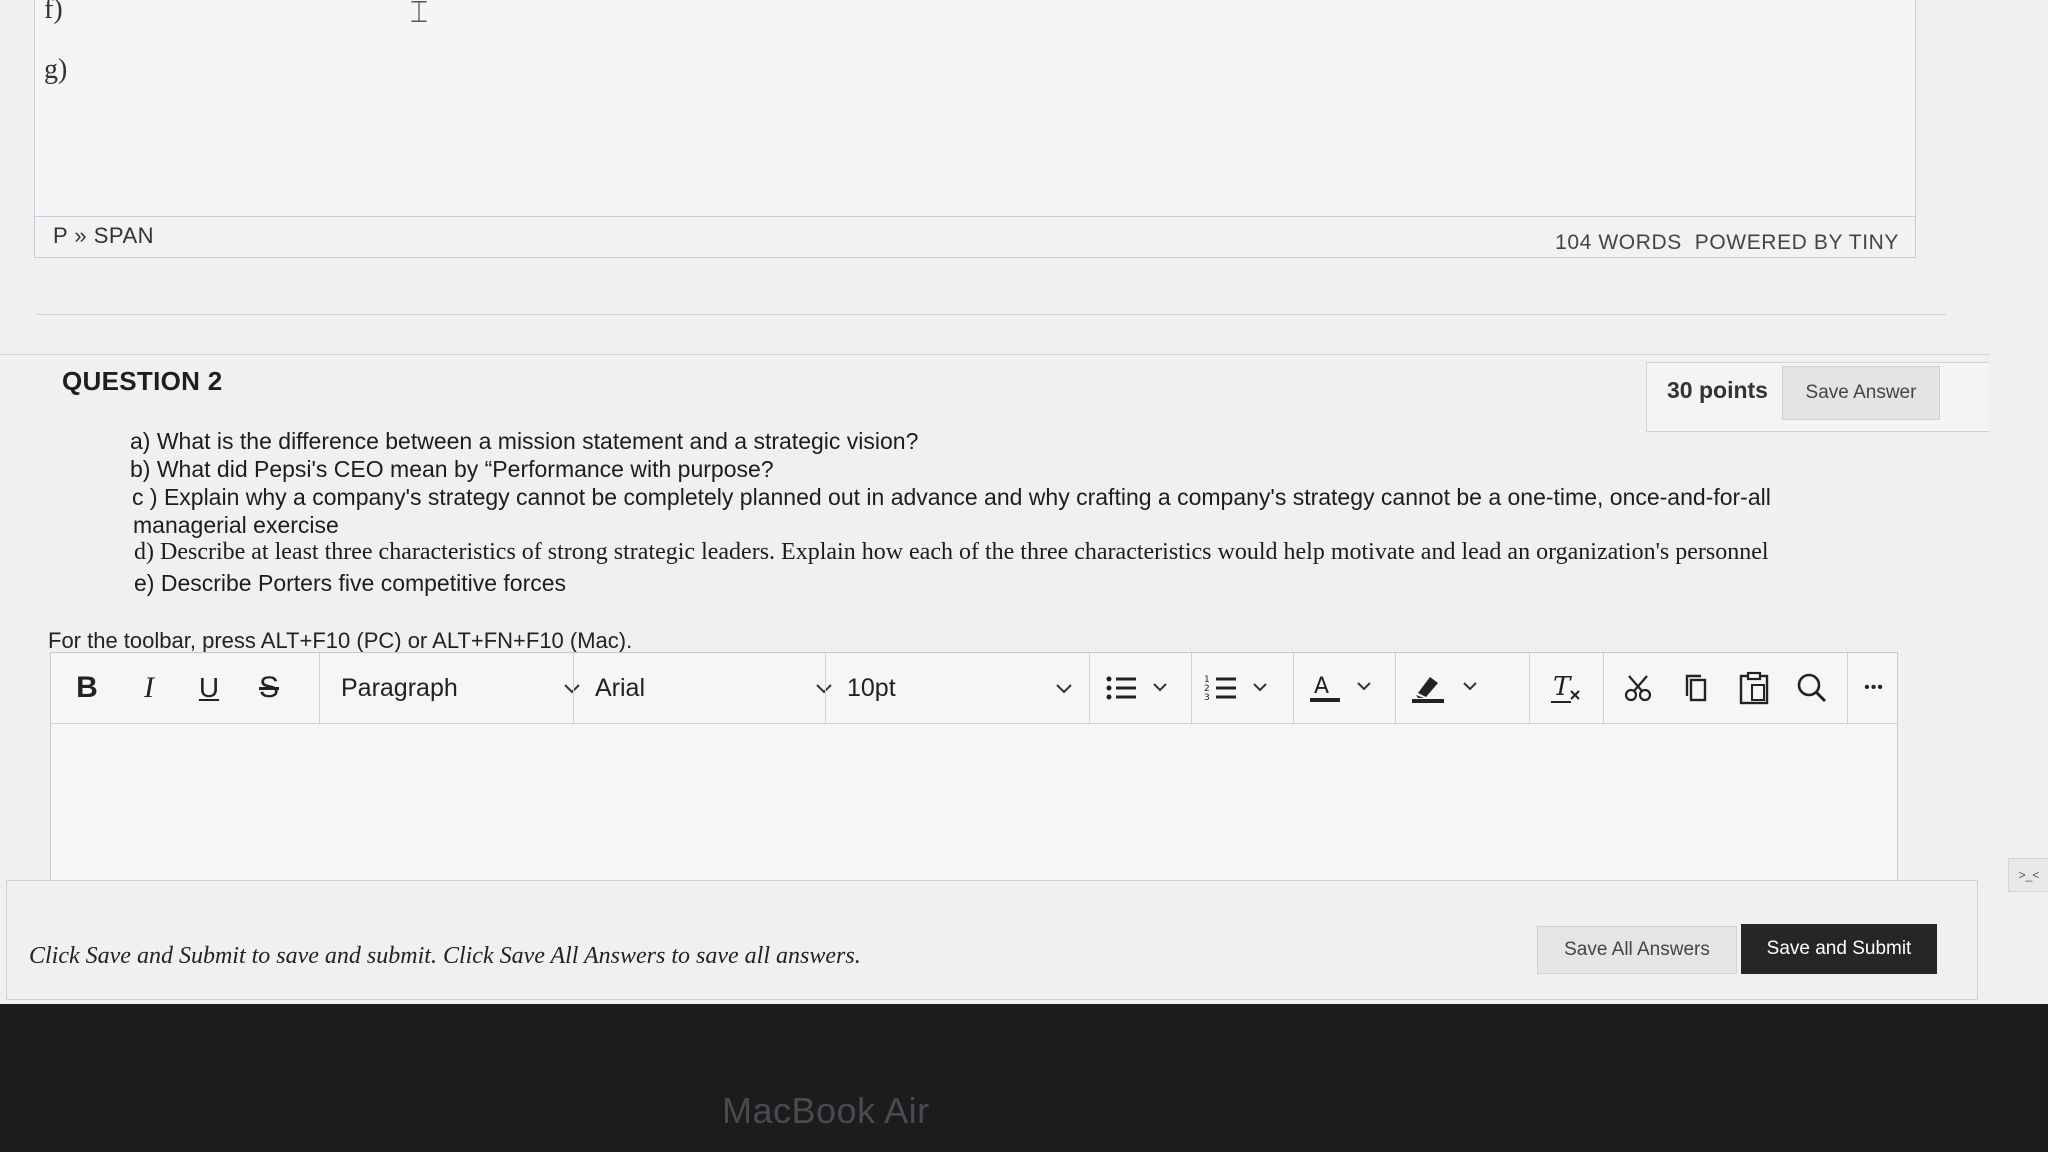 The width and height of the screenshot is (2048, 1152). Describe the element at coordinates (991, 314) in the screenshot. I see `divider` at that location.